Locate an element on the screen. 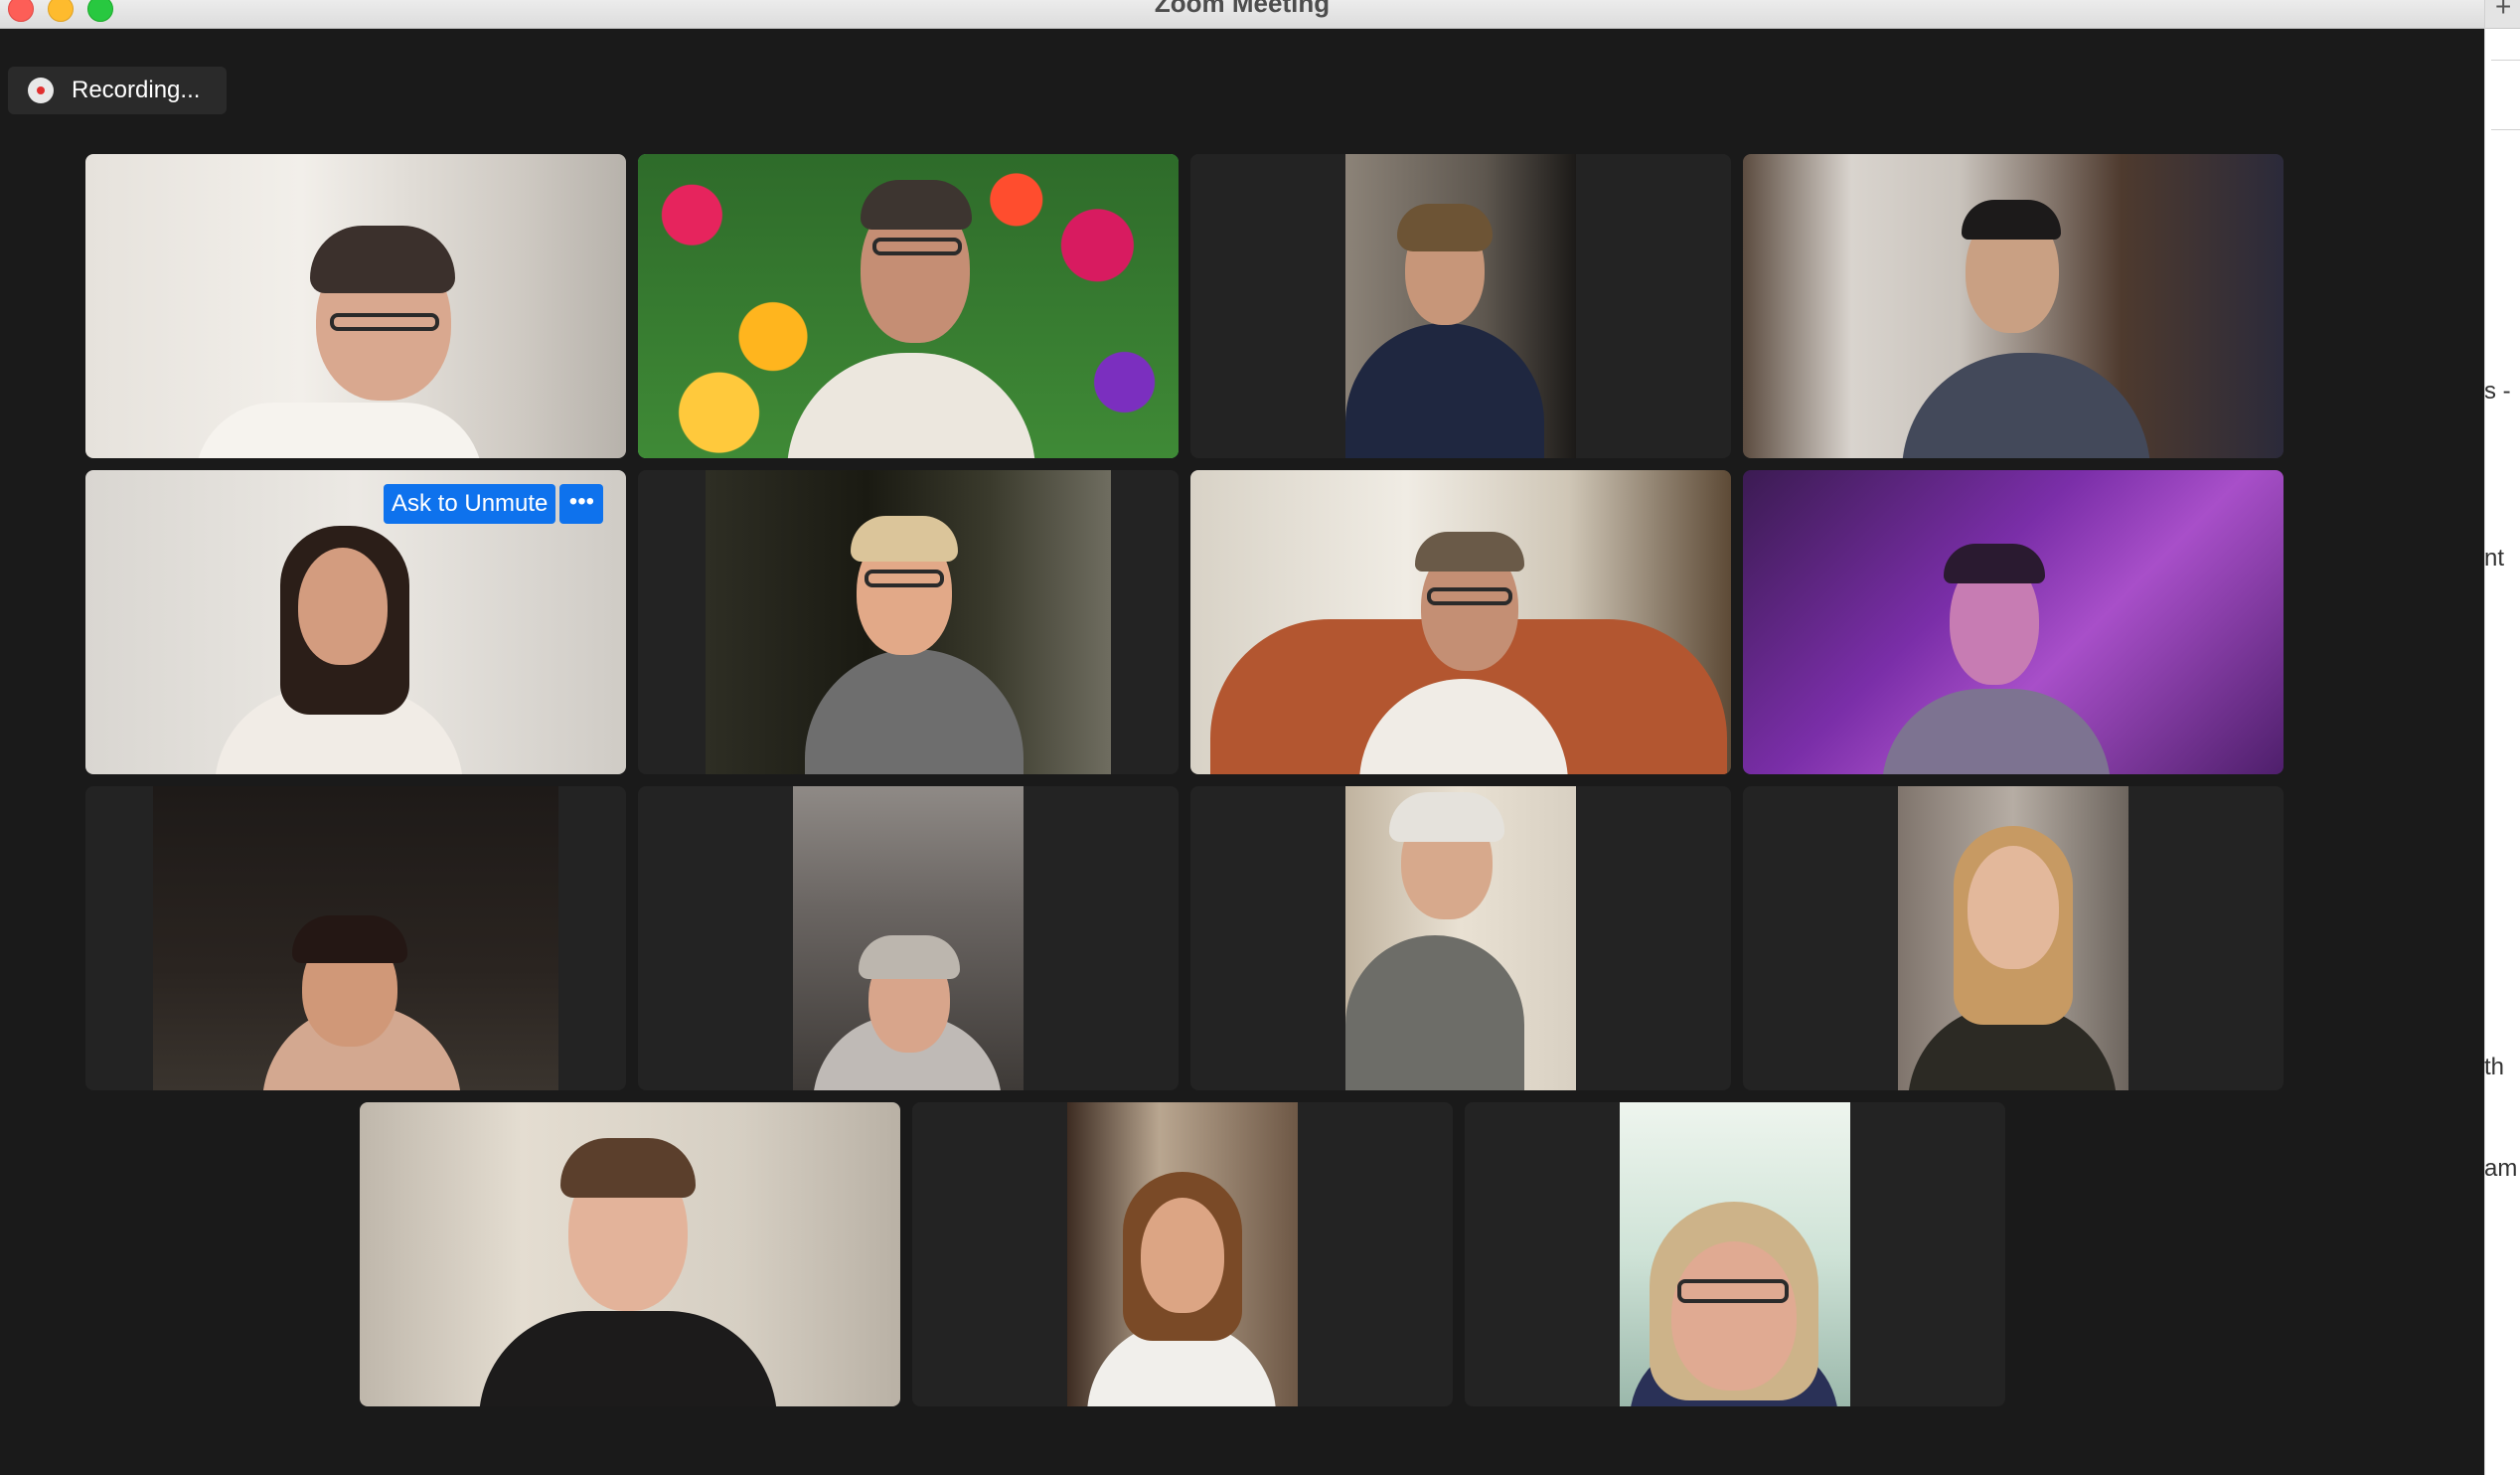 Image resolution: width=2520 pixels, height=1475 pixels. window-titlebar: Zoom Meeting is located at coordinates (1242, 14).